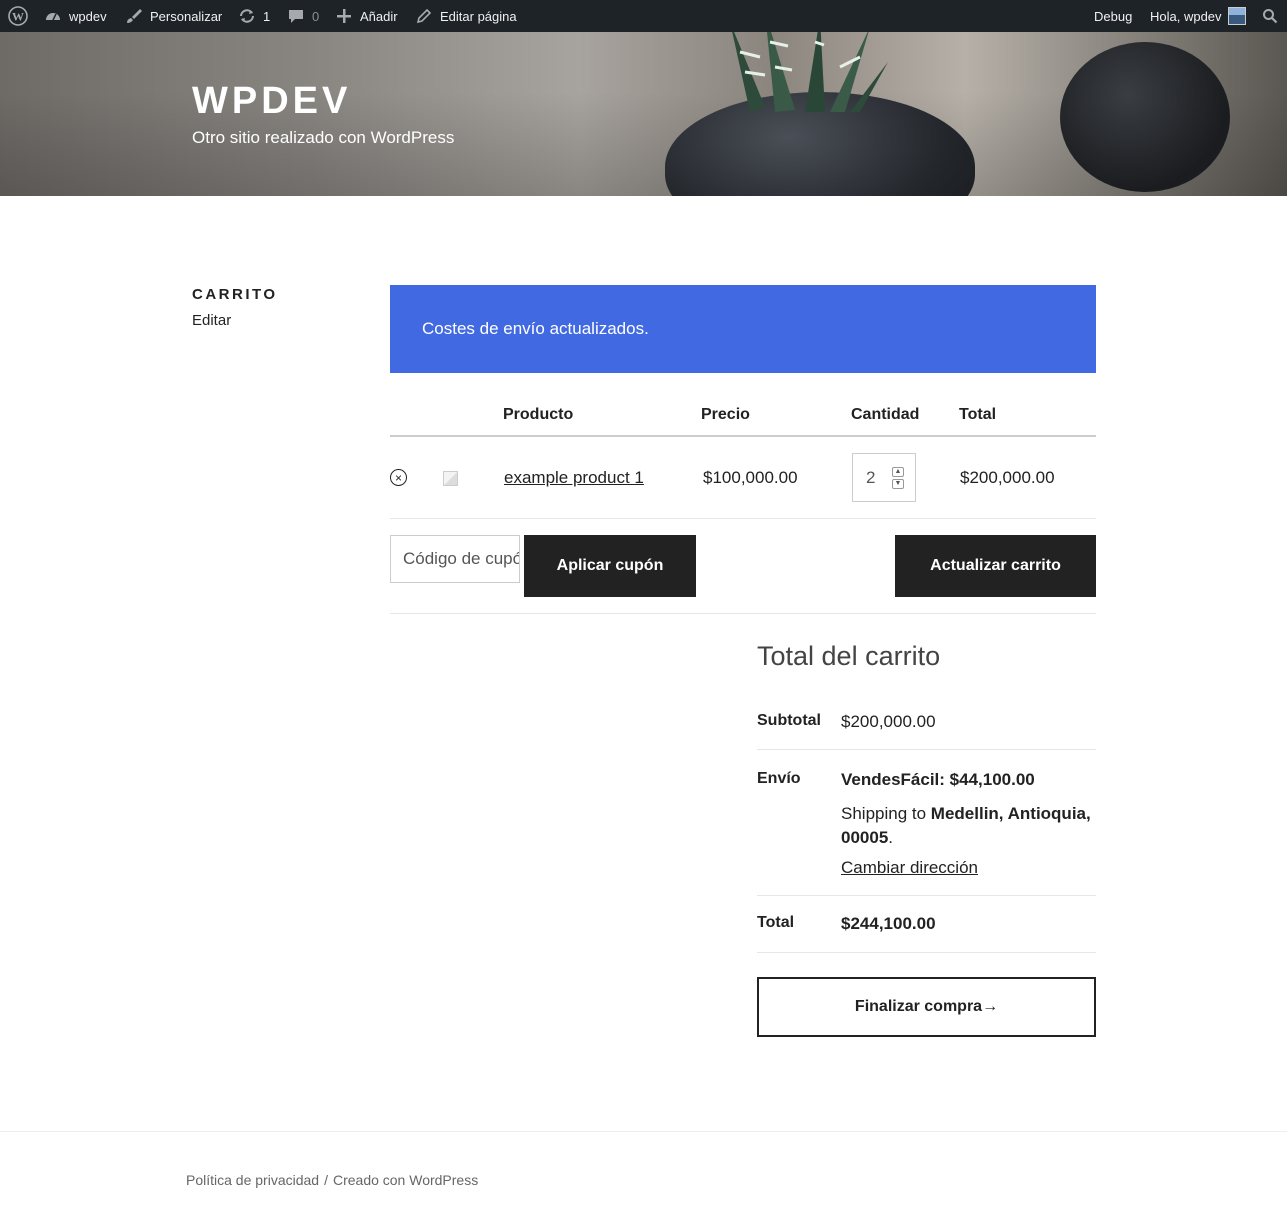  I want to click on shipping-destination: Shipping to Medellin, Antioquia, 00005., so click(968, 826).